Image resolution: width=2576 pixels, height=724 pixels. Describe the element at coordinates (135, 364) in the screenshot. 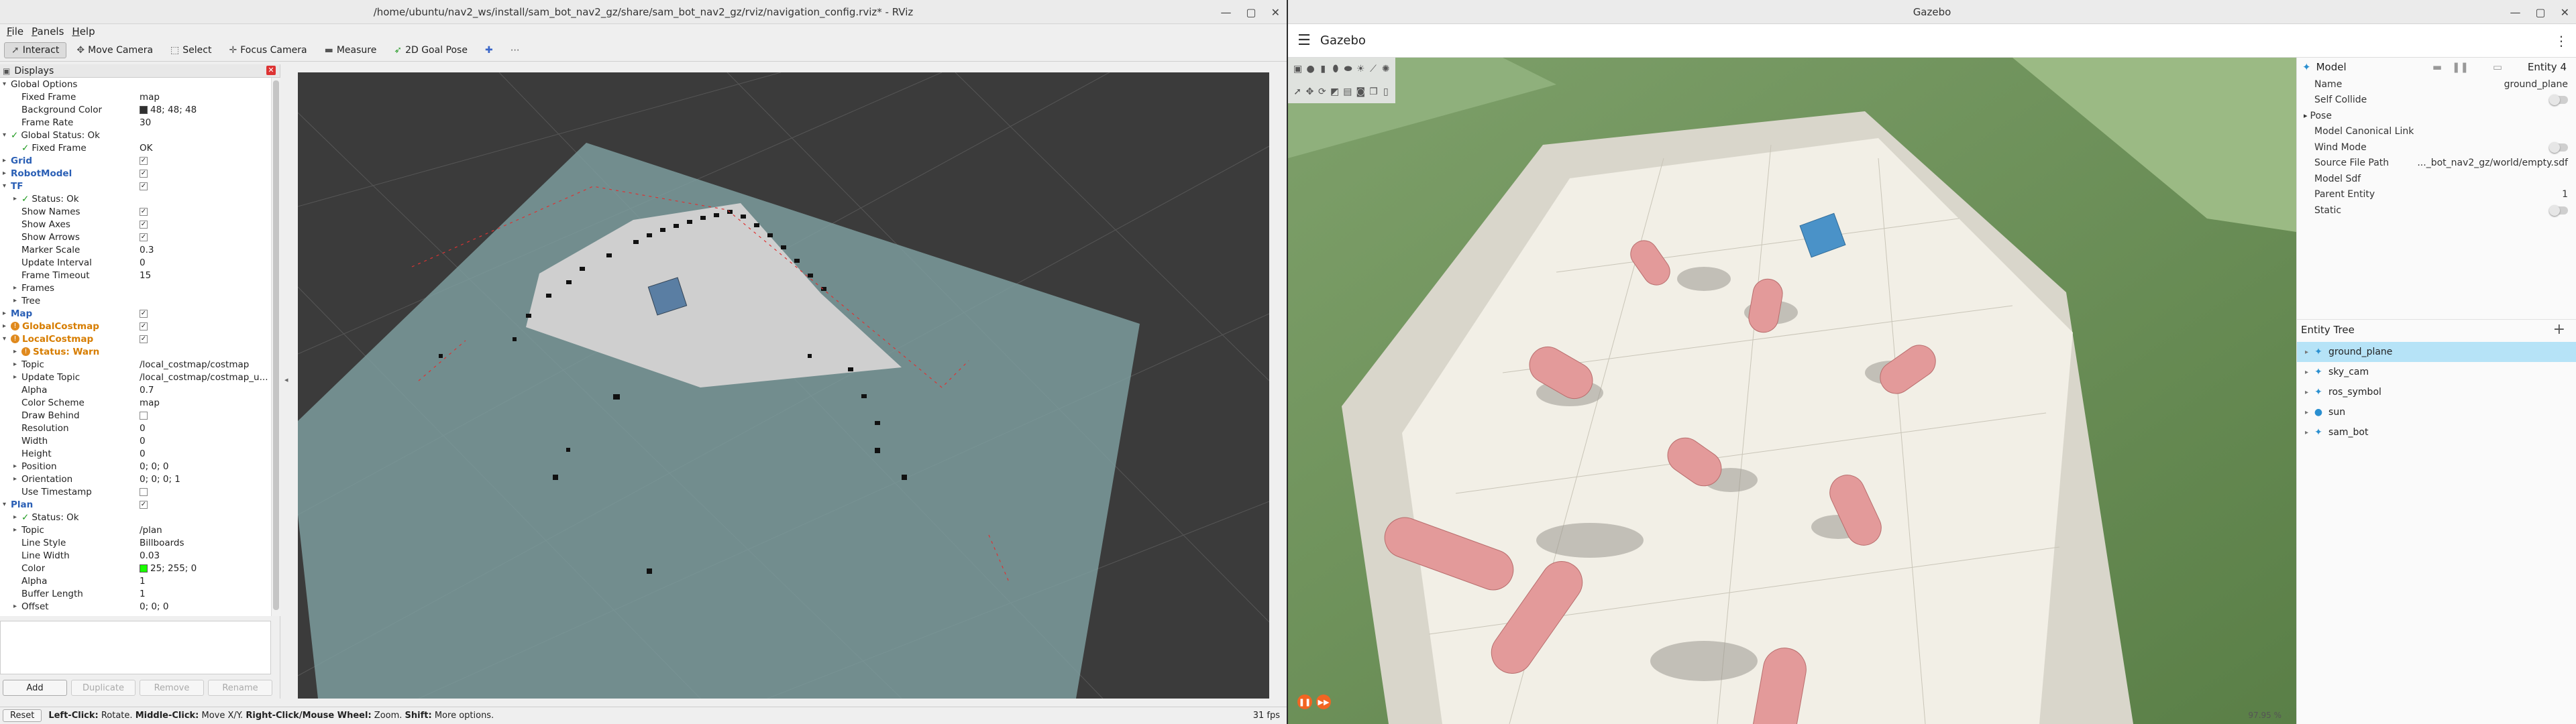

I see `tree-row: ▸ Topic/local_costmap/costmap` at that location.